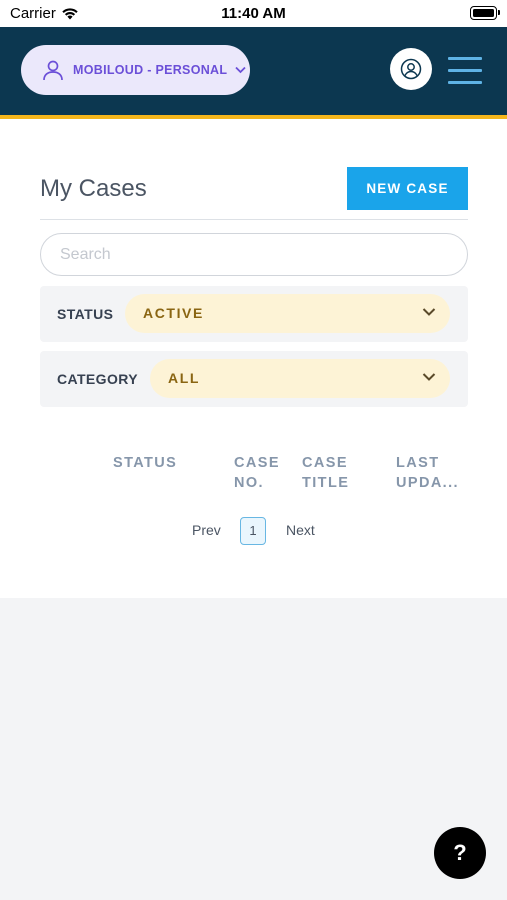  I want to click on user-outline-icon, so click(53, 70).